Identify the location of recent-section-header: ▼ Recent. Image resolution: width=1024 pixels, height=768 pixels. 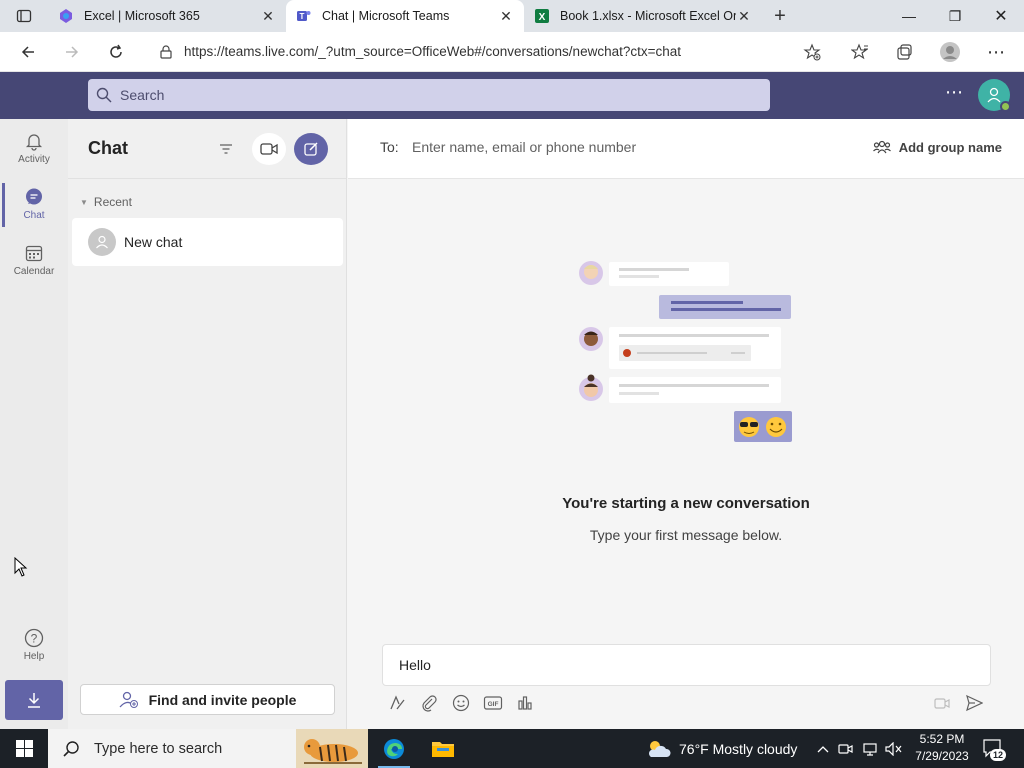
(106, 202).